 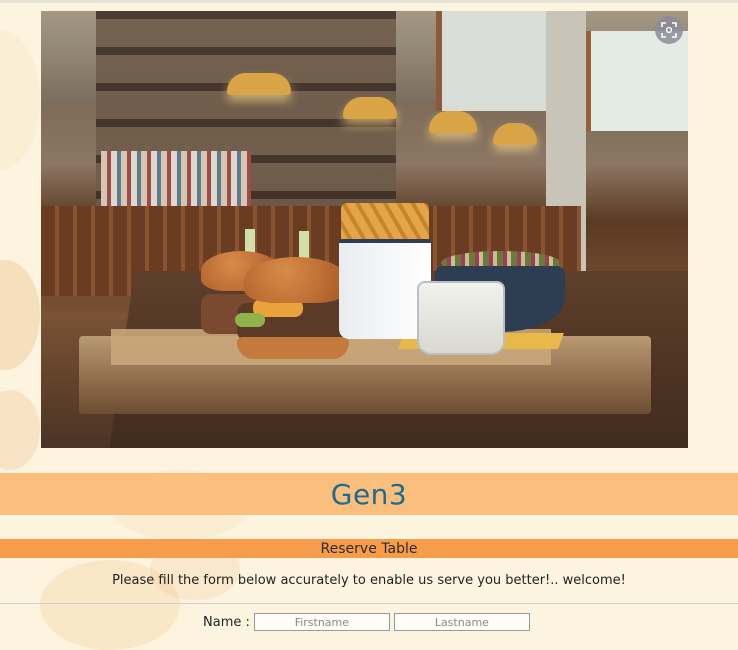 I want to click on firstname-input, so click(x=321, y=622).